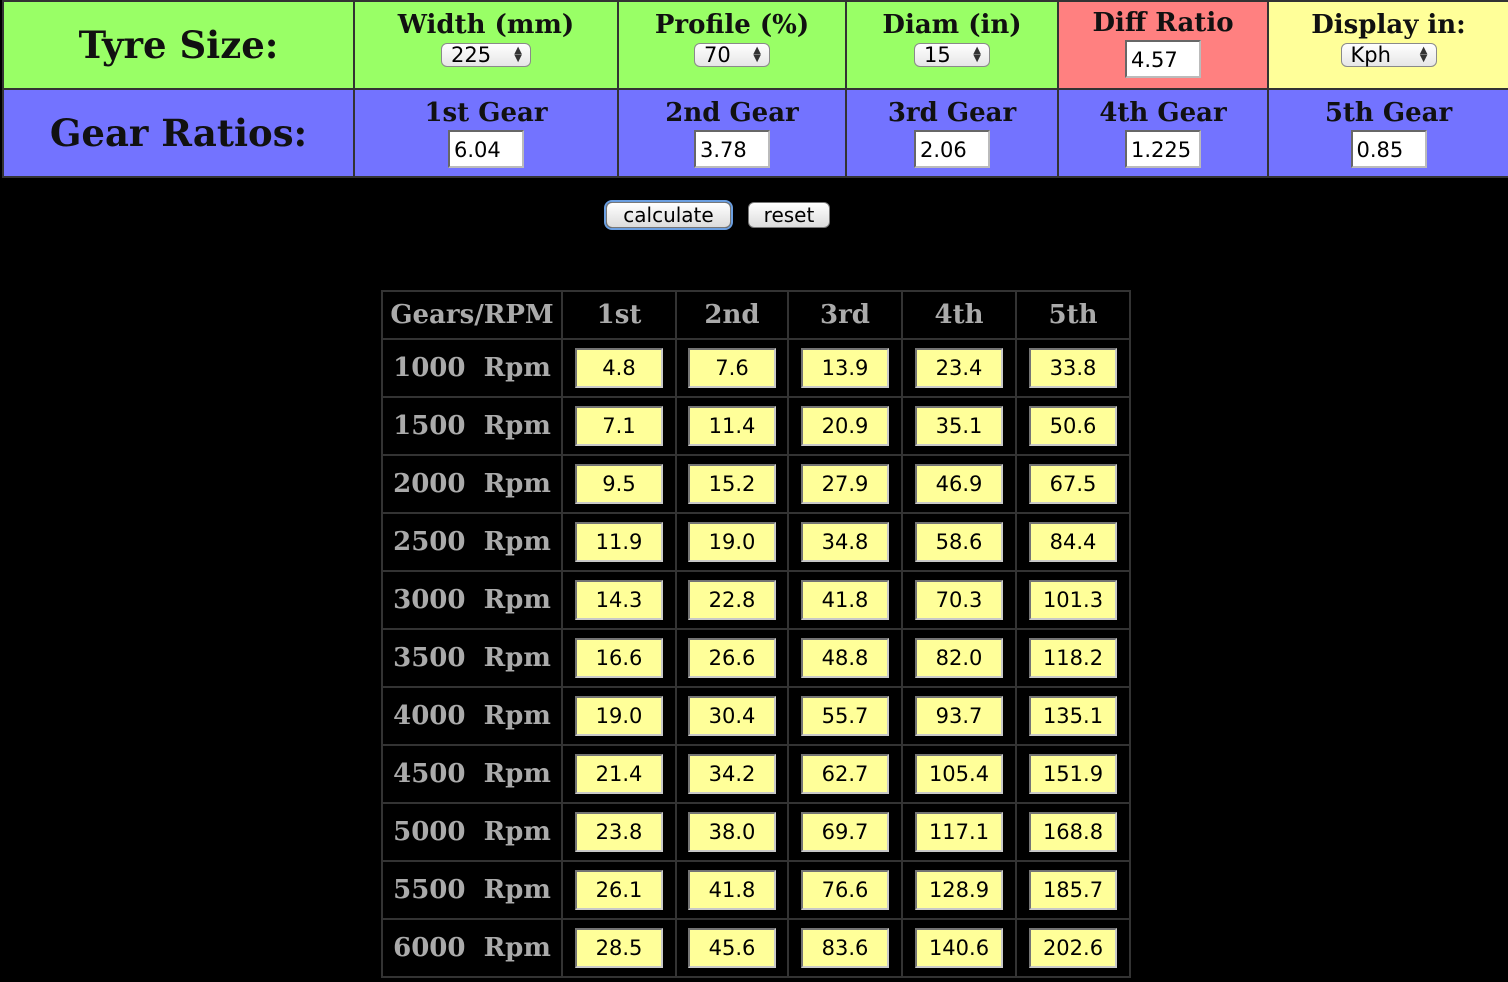 This screenshot has height=982, width=1508. Describe the element at coordinates (845, 542) in the screenshot. I see `speed-output-field: 34.8` at that location.